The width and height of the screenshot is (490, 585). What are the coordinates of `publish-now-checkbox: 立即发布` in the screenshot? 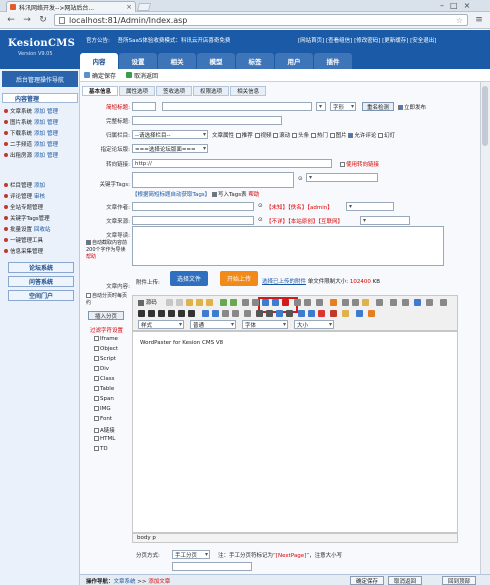 It's located at (412, 107).